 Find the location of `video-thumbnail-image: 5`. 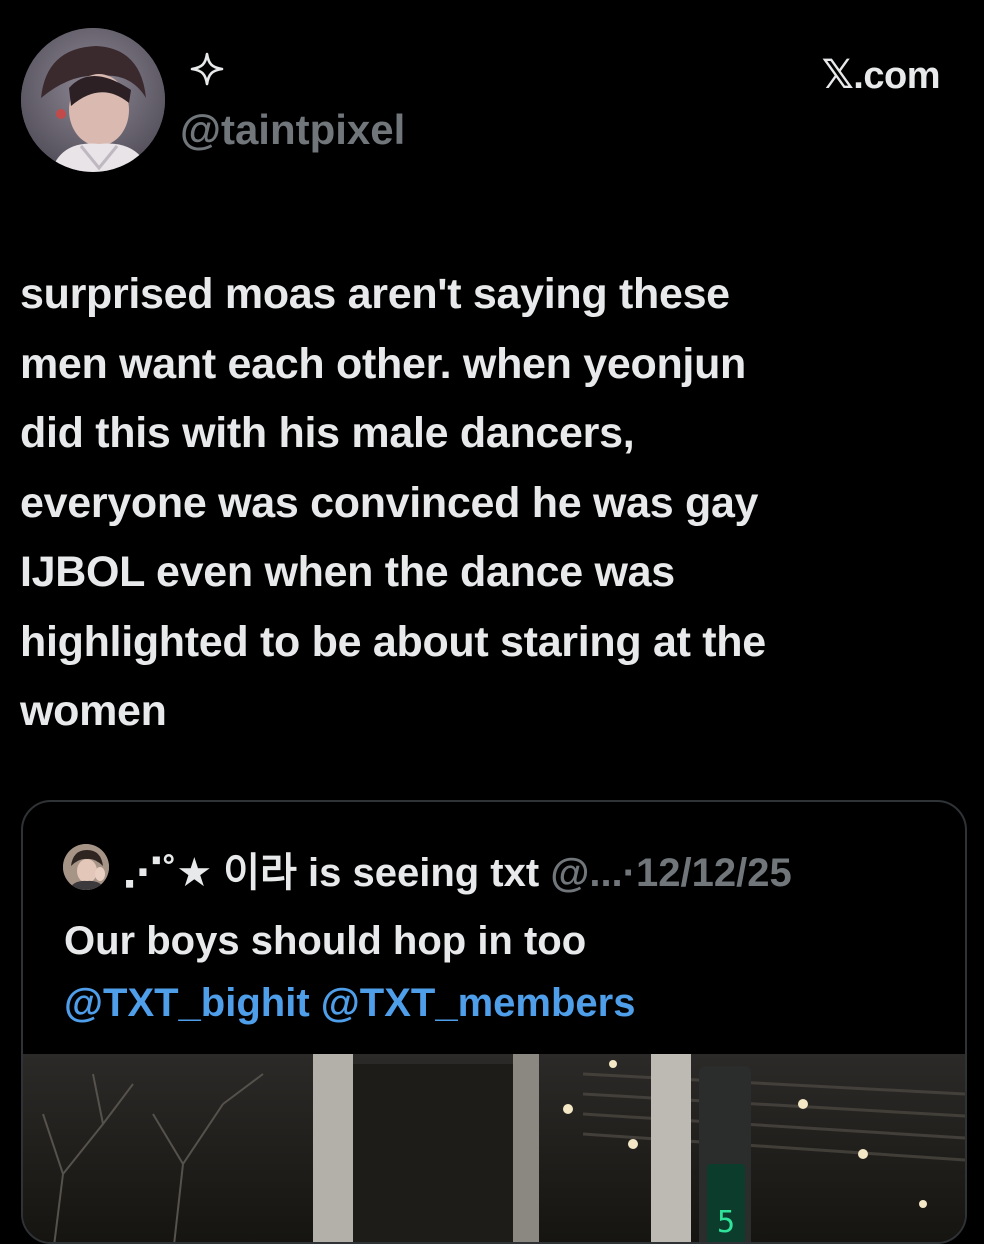

video-thumbnail-image: 5 is located at coordinates (494, 1148).